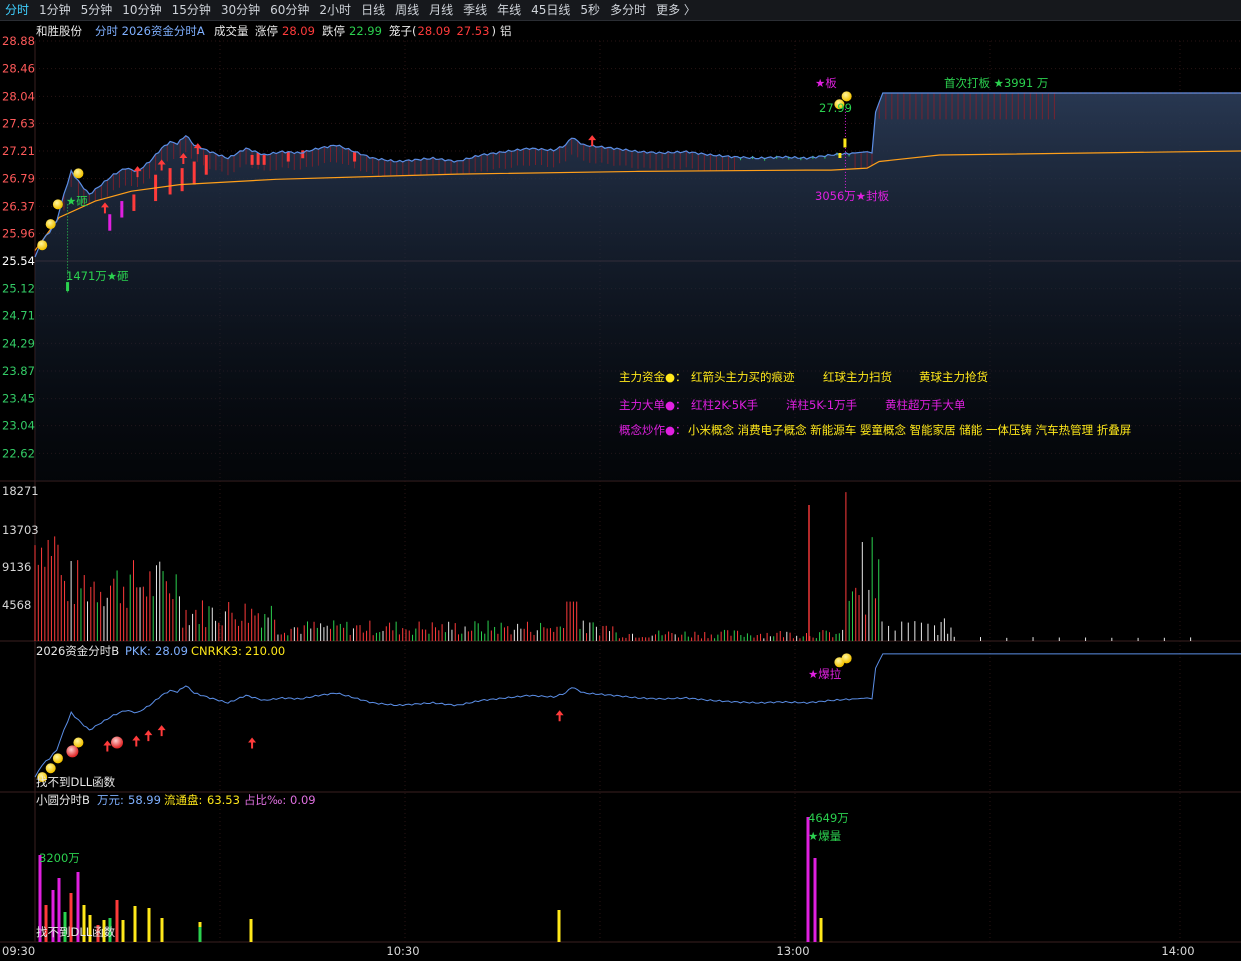  What do you see at coordinates (475, 10) in the screenshot?
I see `timeframe-11: 季线` at bounding box center [475, 10].